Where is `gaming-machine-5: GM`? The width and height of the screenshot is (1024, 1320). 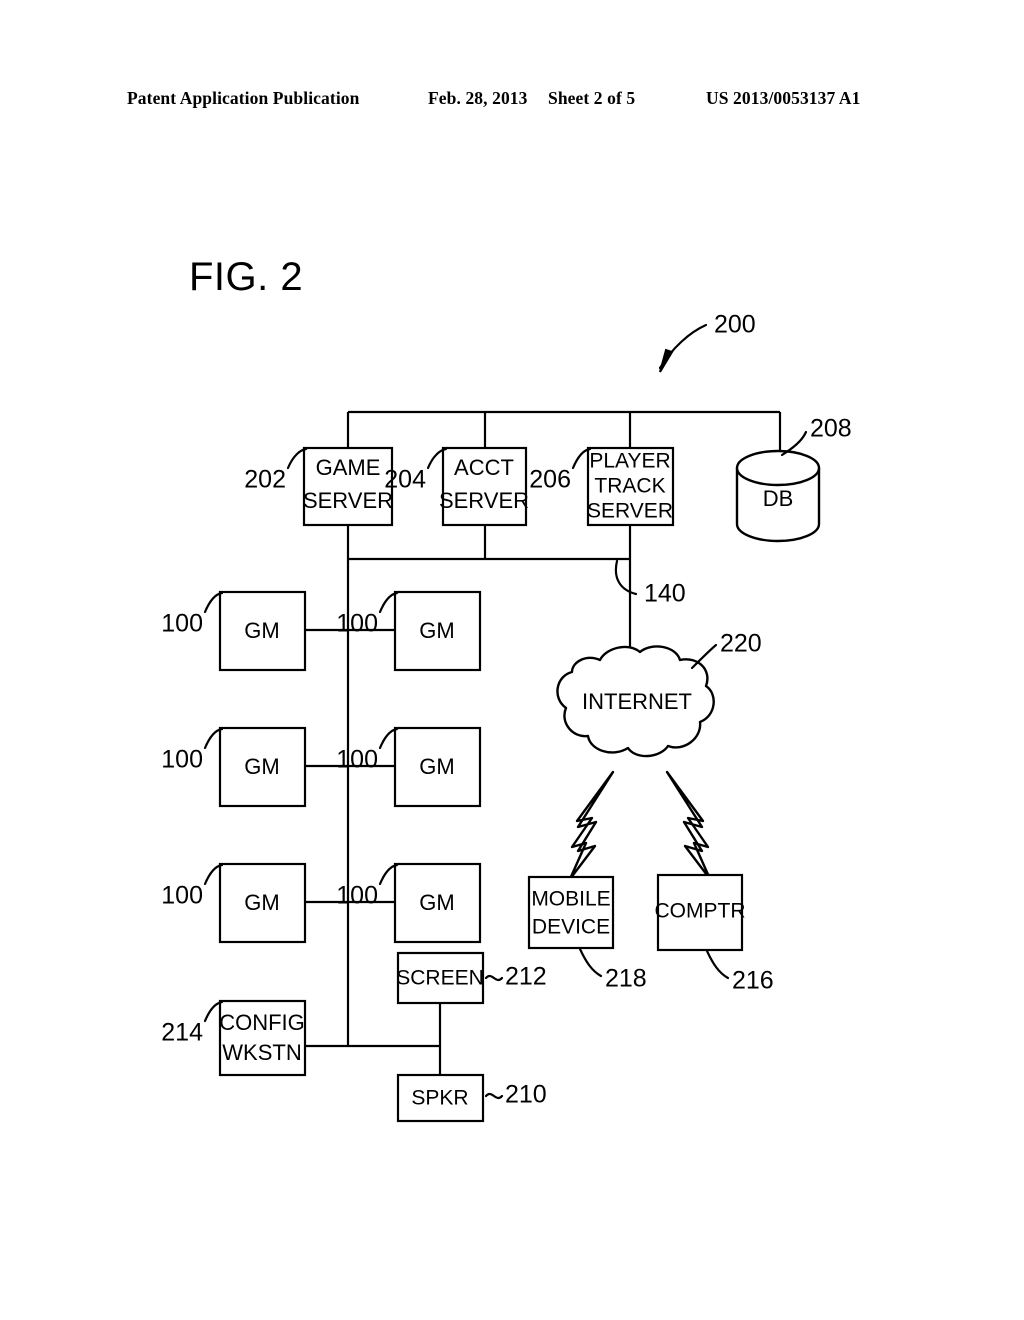
gaming-machine-5: GM is located at coordinates (262, 903).